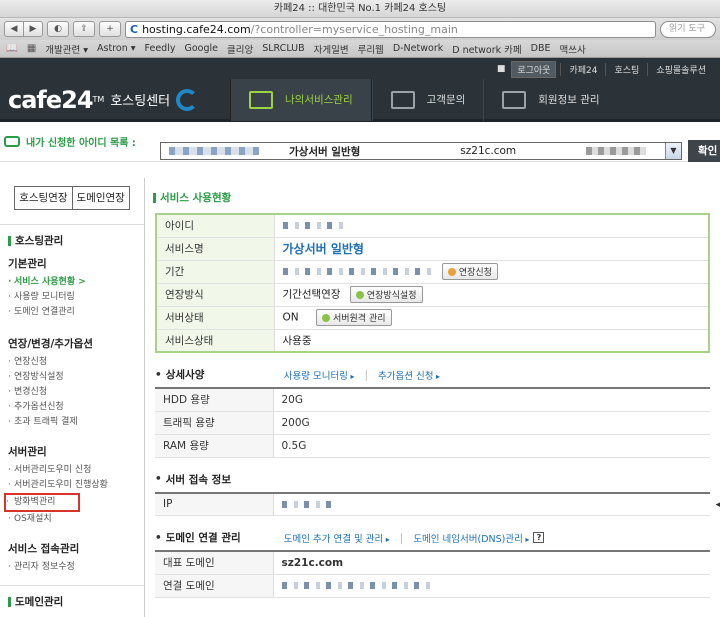 Image resolution: width=720 pixels, height=617 pixels. I want to click on sidebar-item-os-reinstall: OS재설치, so click(76, 519).